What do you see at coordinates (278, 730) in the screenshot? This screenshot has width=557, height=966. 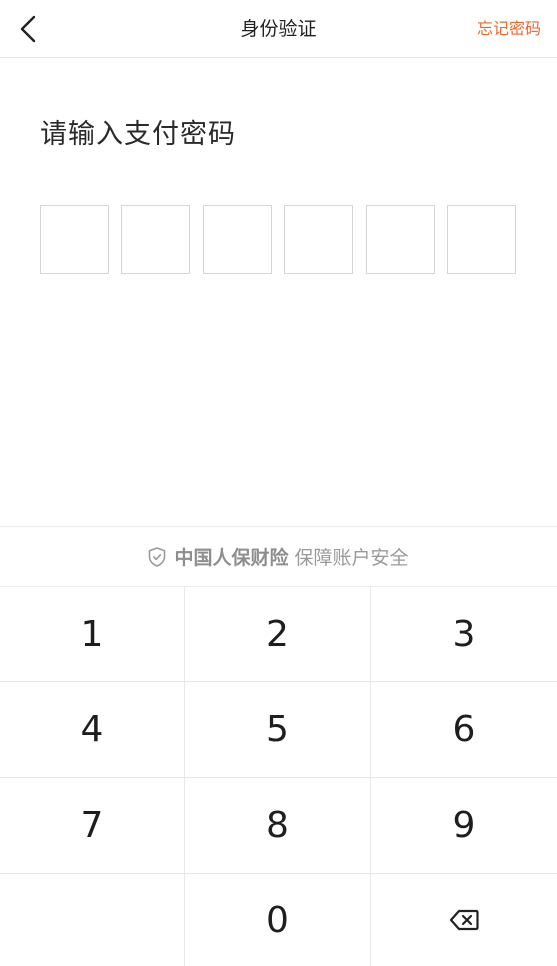 I see `key-5: 5` at bounding box center [278, 730].